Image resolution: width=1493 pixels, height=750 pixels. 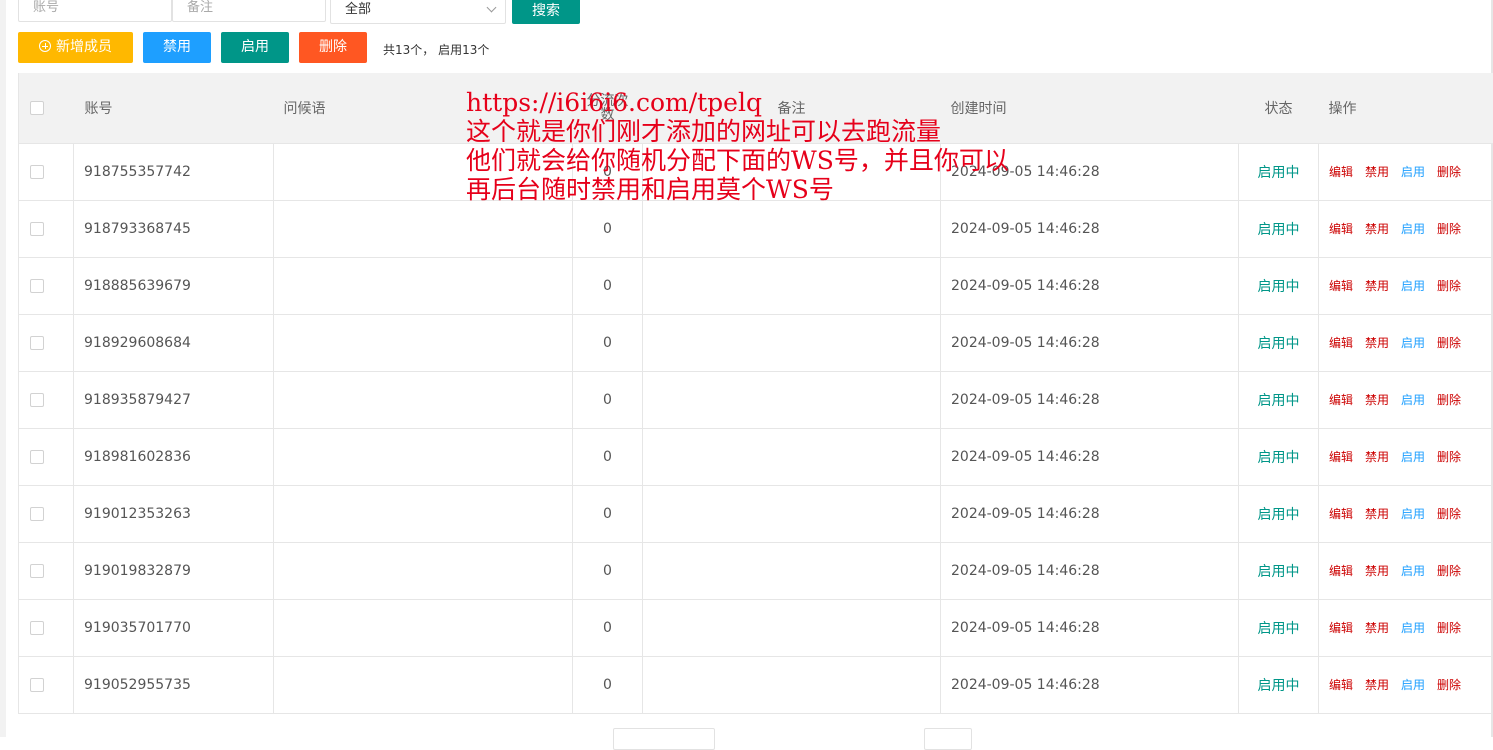 I want to click on header-count-label: 分流次数, so click(x=608, y=108).